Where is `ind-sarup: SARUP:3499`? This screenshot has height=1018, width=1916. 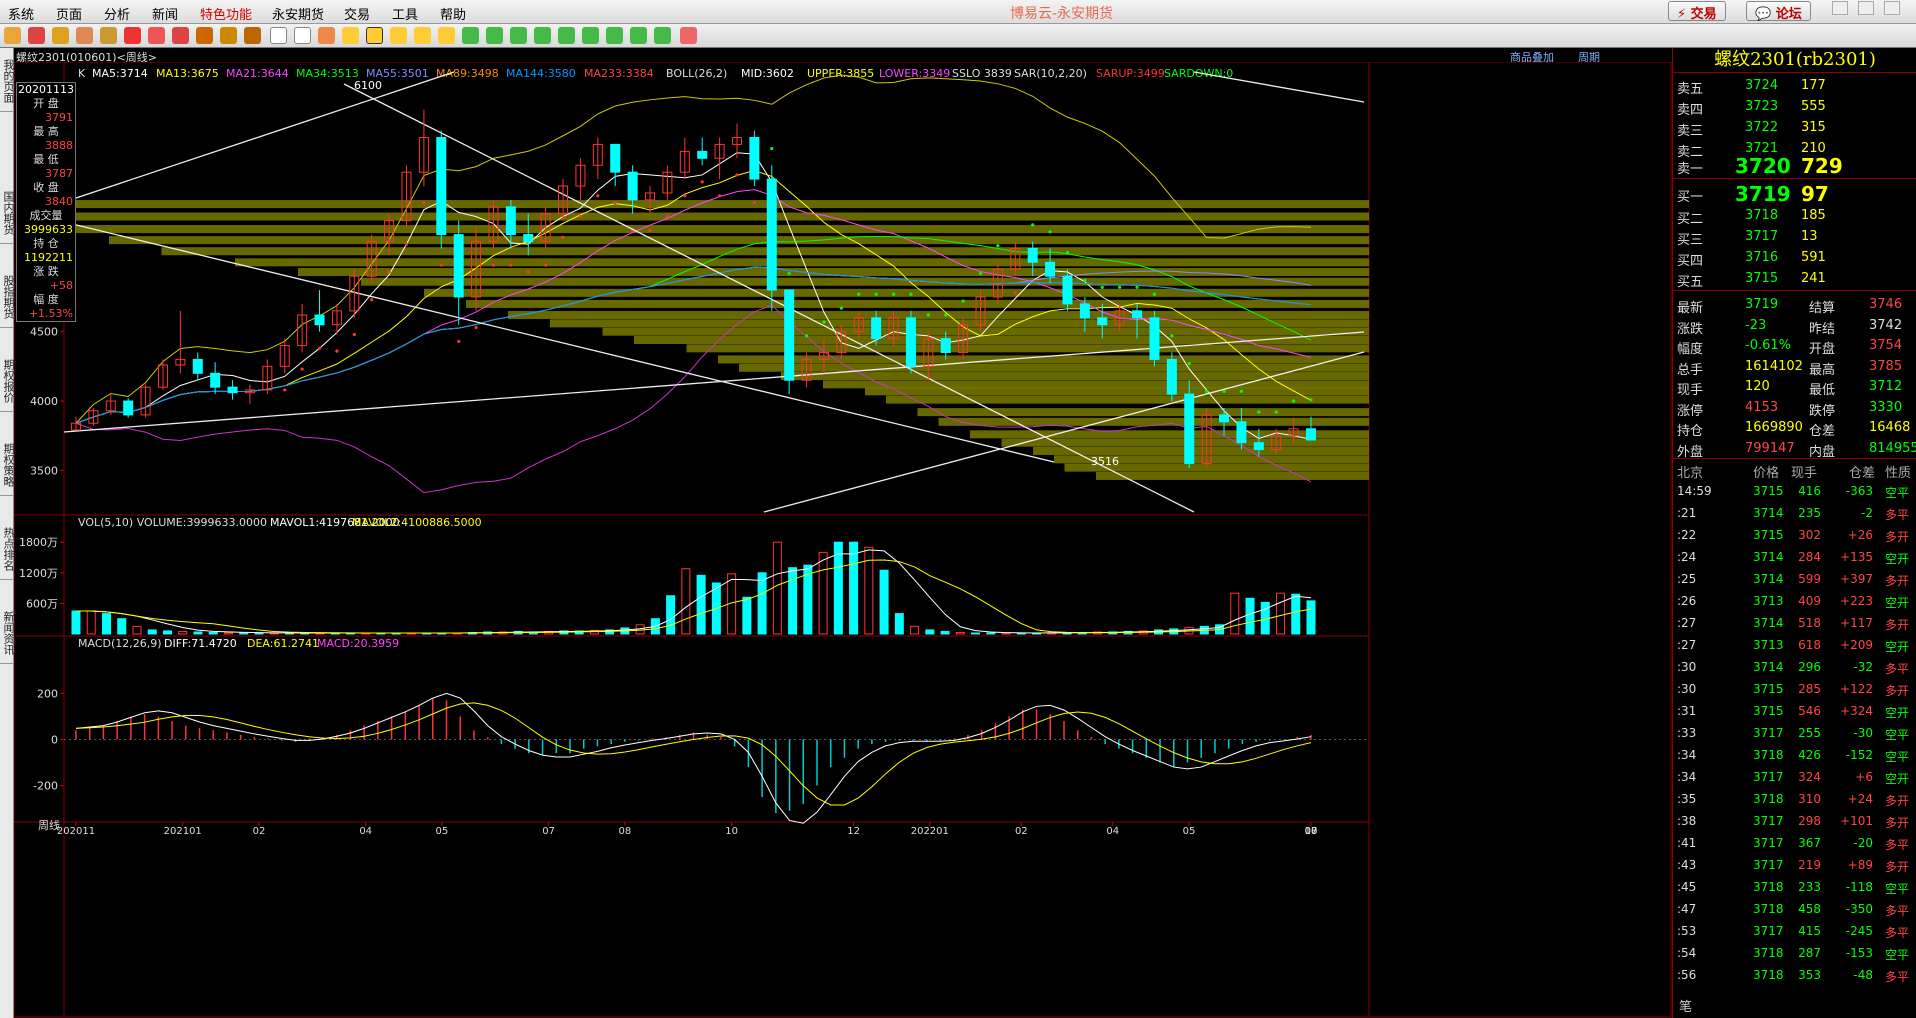
ind-sarup: SARUP:3499 is located at coordinates (1130, 73).